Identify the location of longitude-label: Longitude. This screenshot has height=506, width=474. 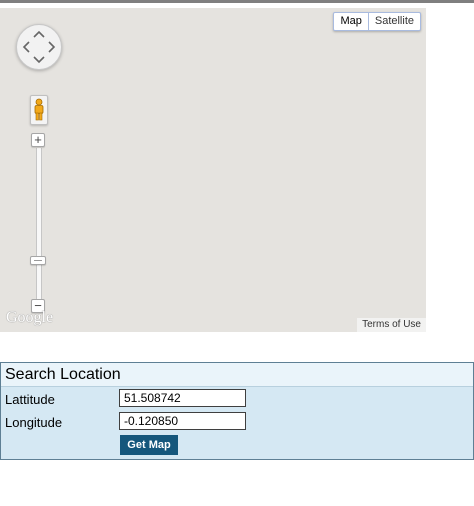
(34, 422).